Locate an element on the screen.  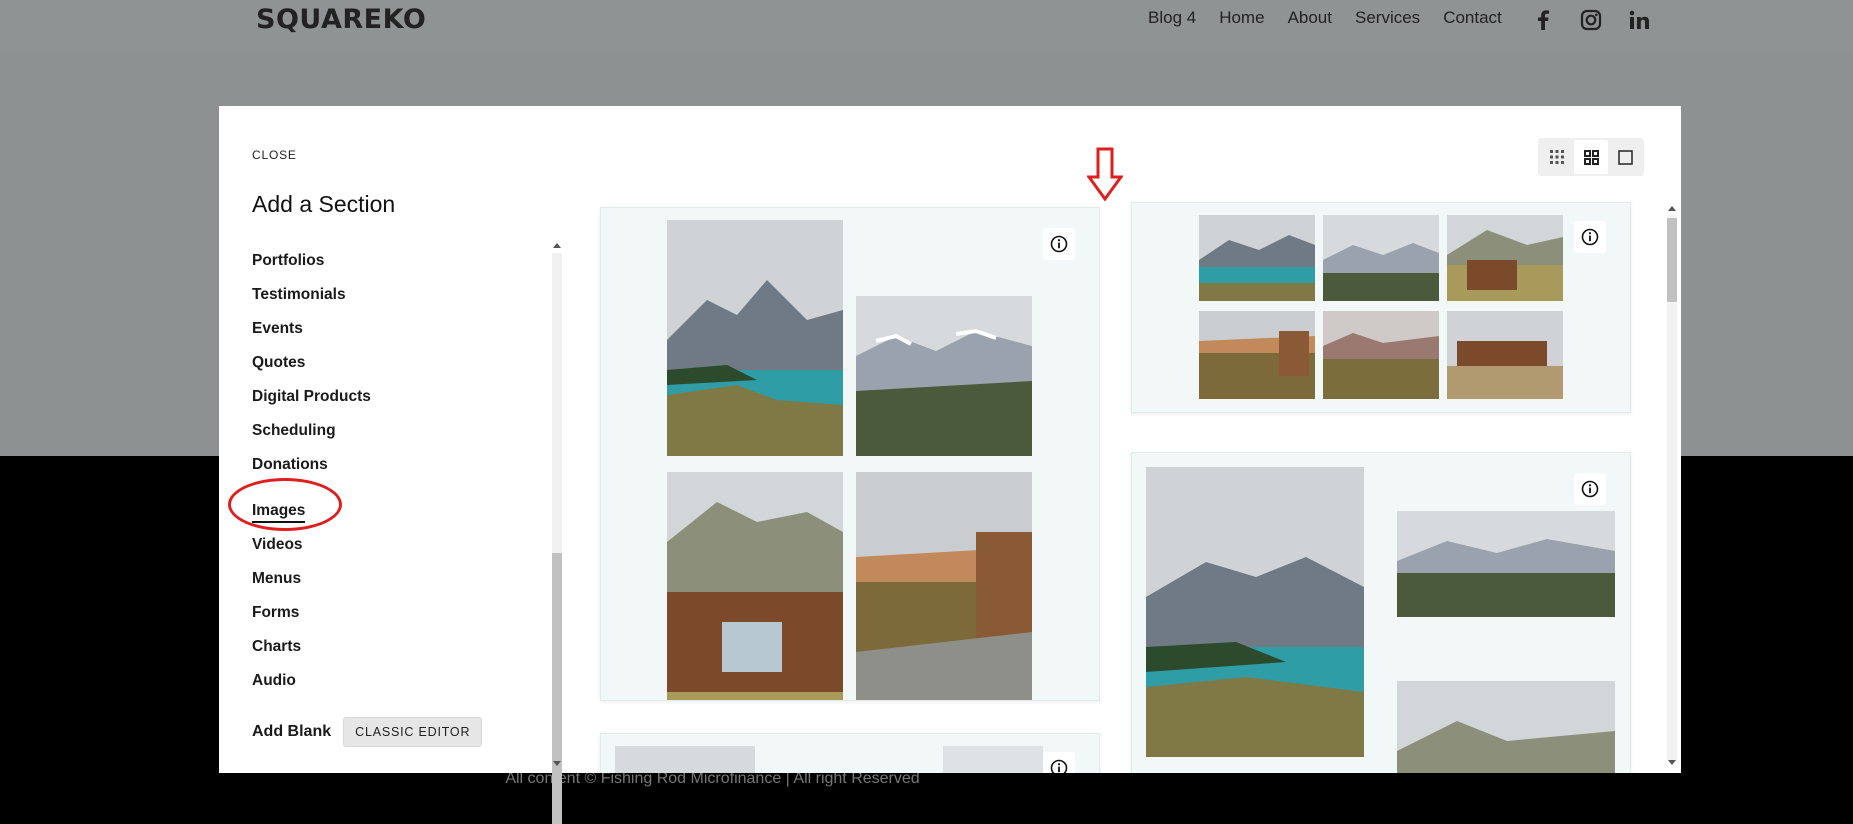
preview-scrollbar is located at coordinates (1672, 487).